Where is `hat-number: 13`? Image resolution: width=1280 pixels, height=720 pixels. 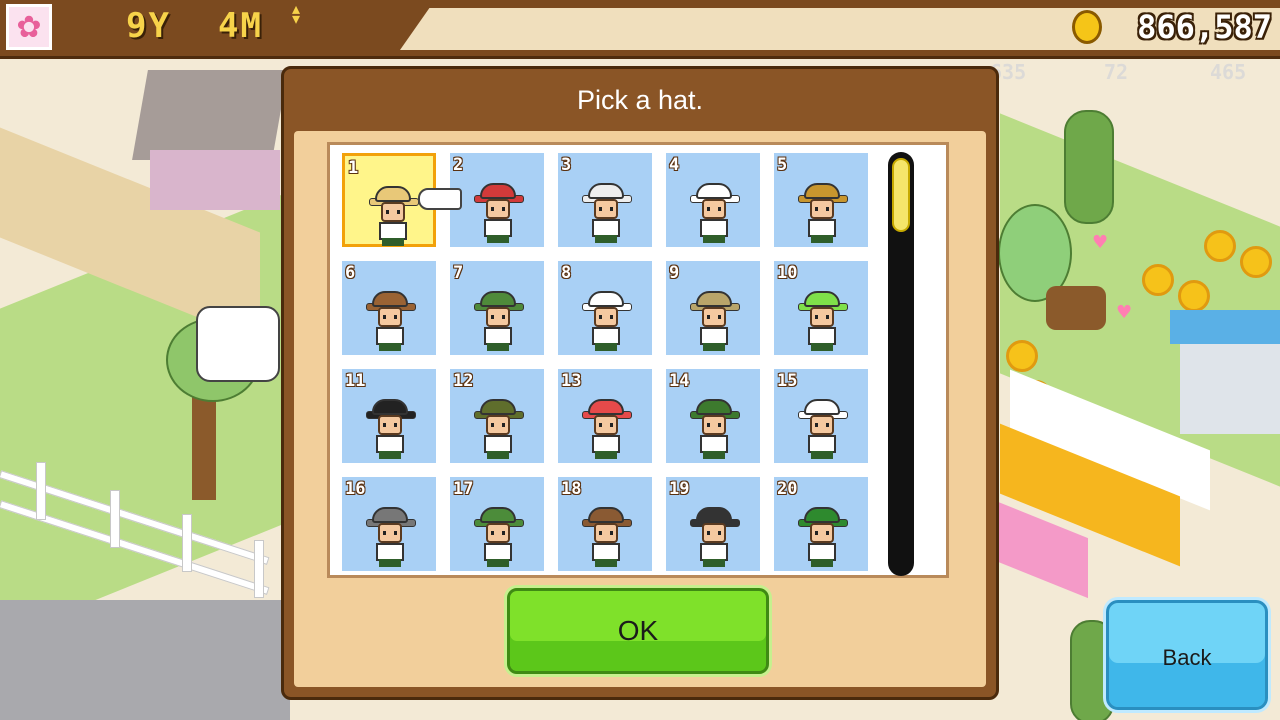
hat-number: 13 is located at coordinates (571, 381).